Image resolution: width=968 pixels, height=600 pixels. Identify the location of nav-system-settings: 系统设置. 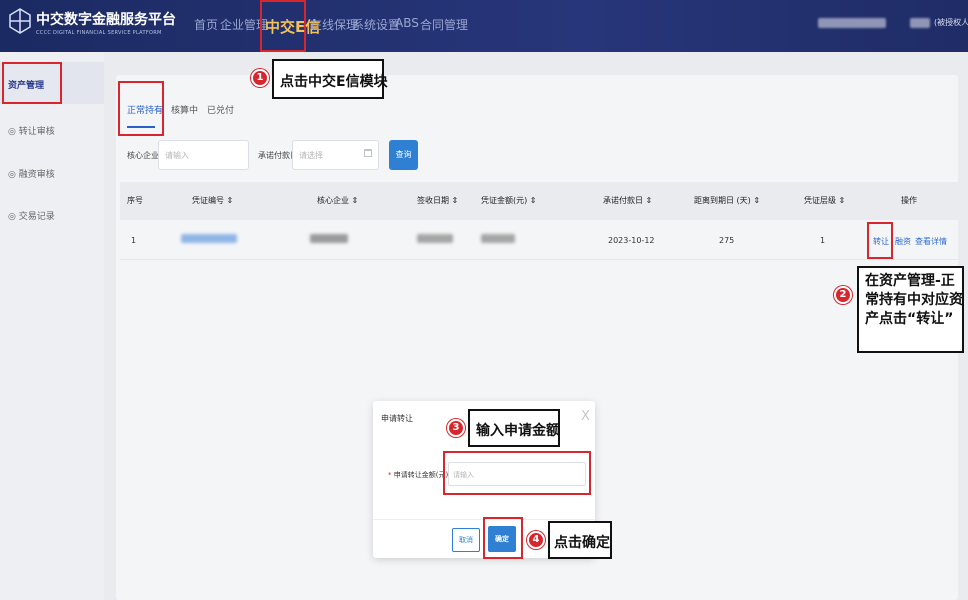
(376, 24).